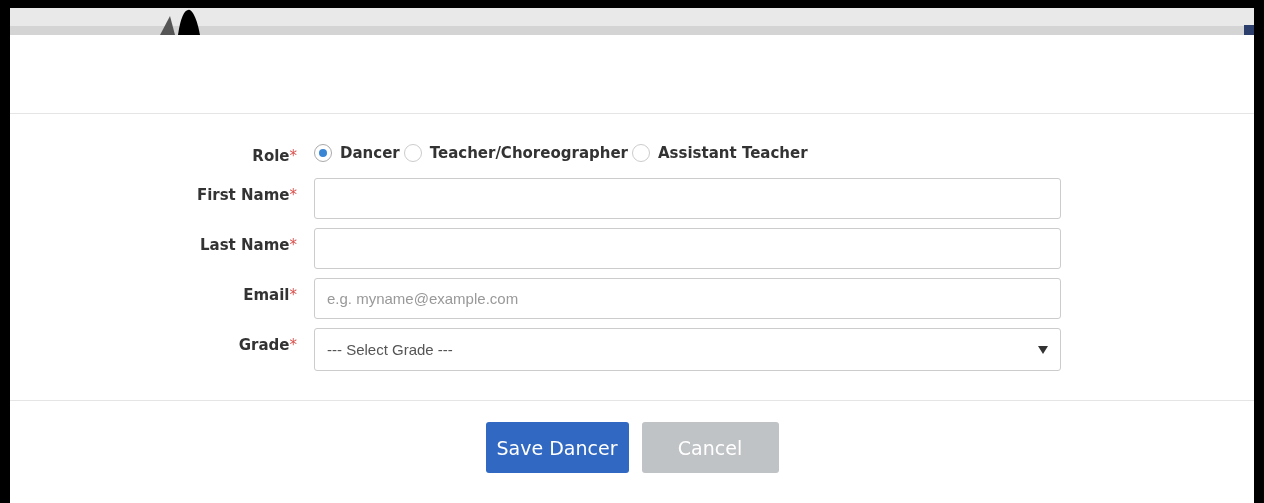  Describe the element at coordinates (557, 447) in the screenshot. I see `save-button: Save Dancer` at that location.